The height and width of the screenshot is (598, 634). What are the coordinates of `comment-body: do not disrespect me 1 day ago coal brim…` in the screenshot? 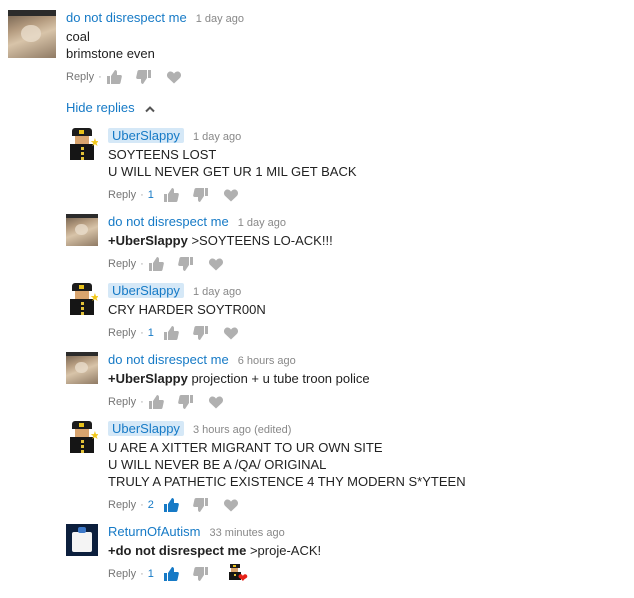 It's located at (155, 48).